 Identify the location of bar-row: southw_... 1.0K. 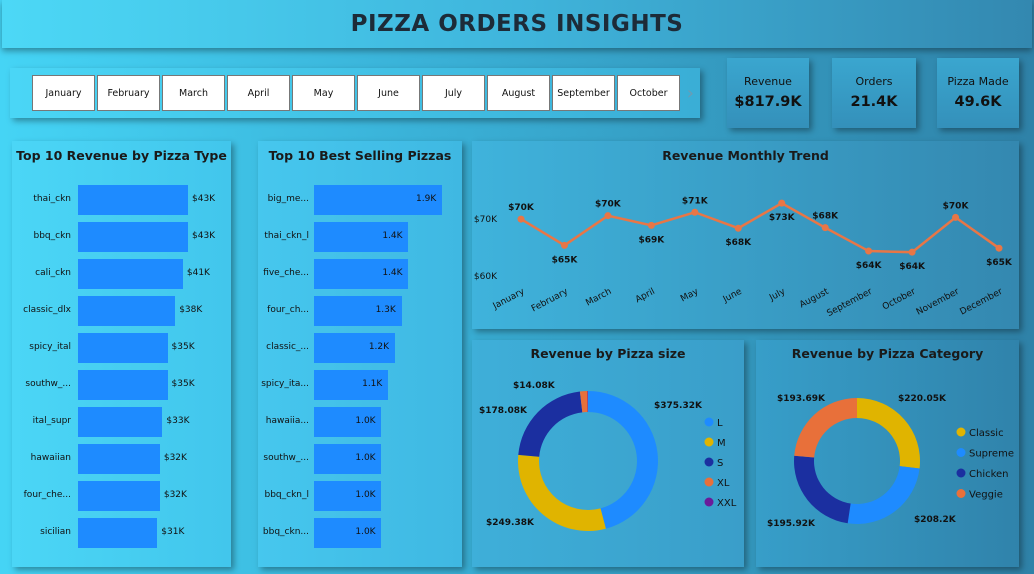
(360, 459).